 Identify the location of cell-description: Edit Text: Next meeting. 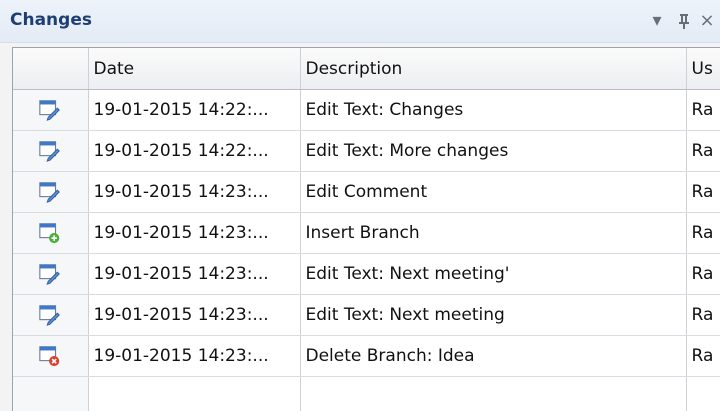
(493, 315).